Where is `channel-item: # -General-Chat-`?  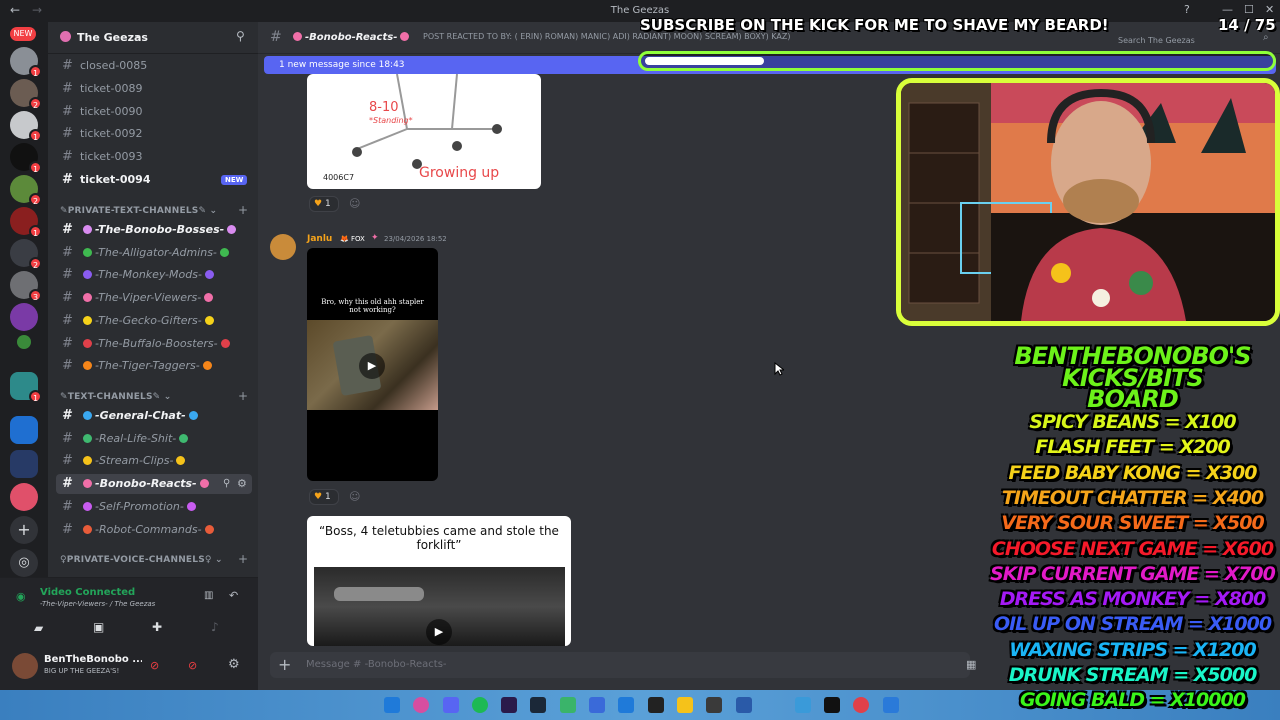 channel-item: # -General-Chat- is located at coordinates (154, 416).